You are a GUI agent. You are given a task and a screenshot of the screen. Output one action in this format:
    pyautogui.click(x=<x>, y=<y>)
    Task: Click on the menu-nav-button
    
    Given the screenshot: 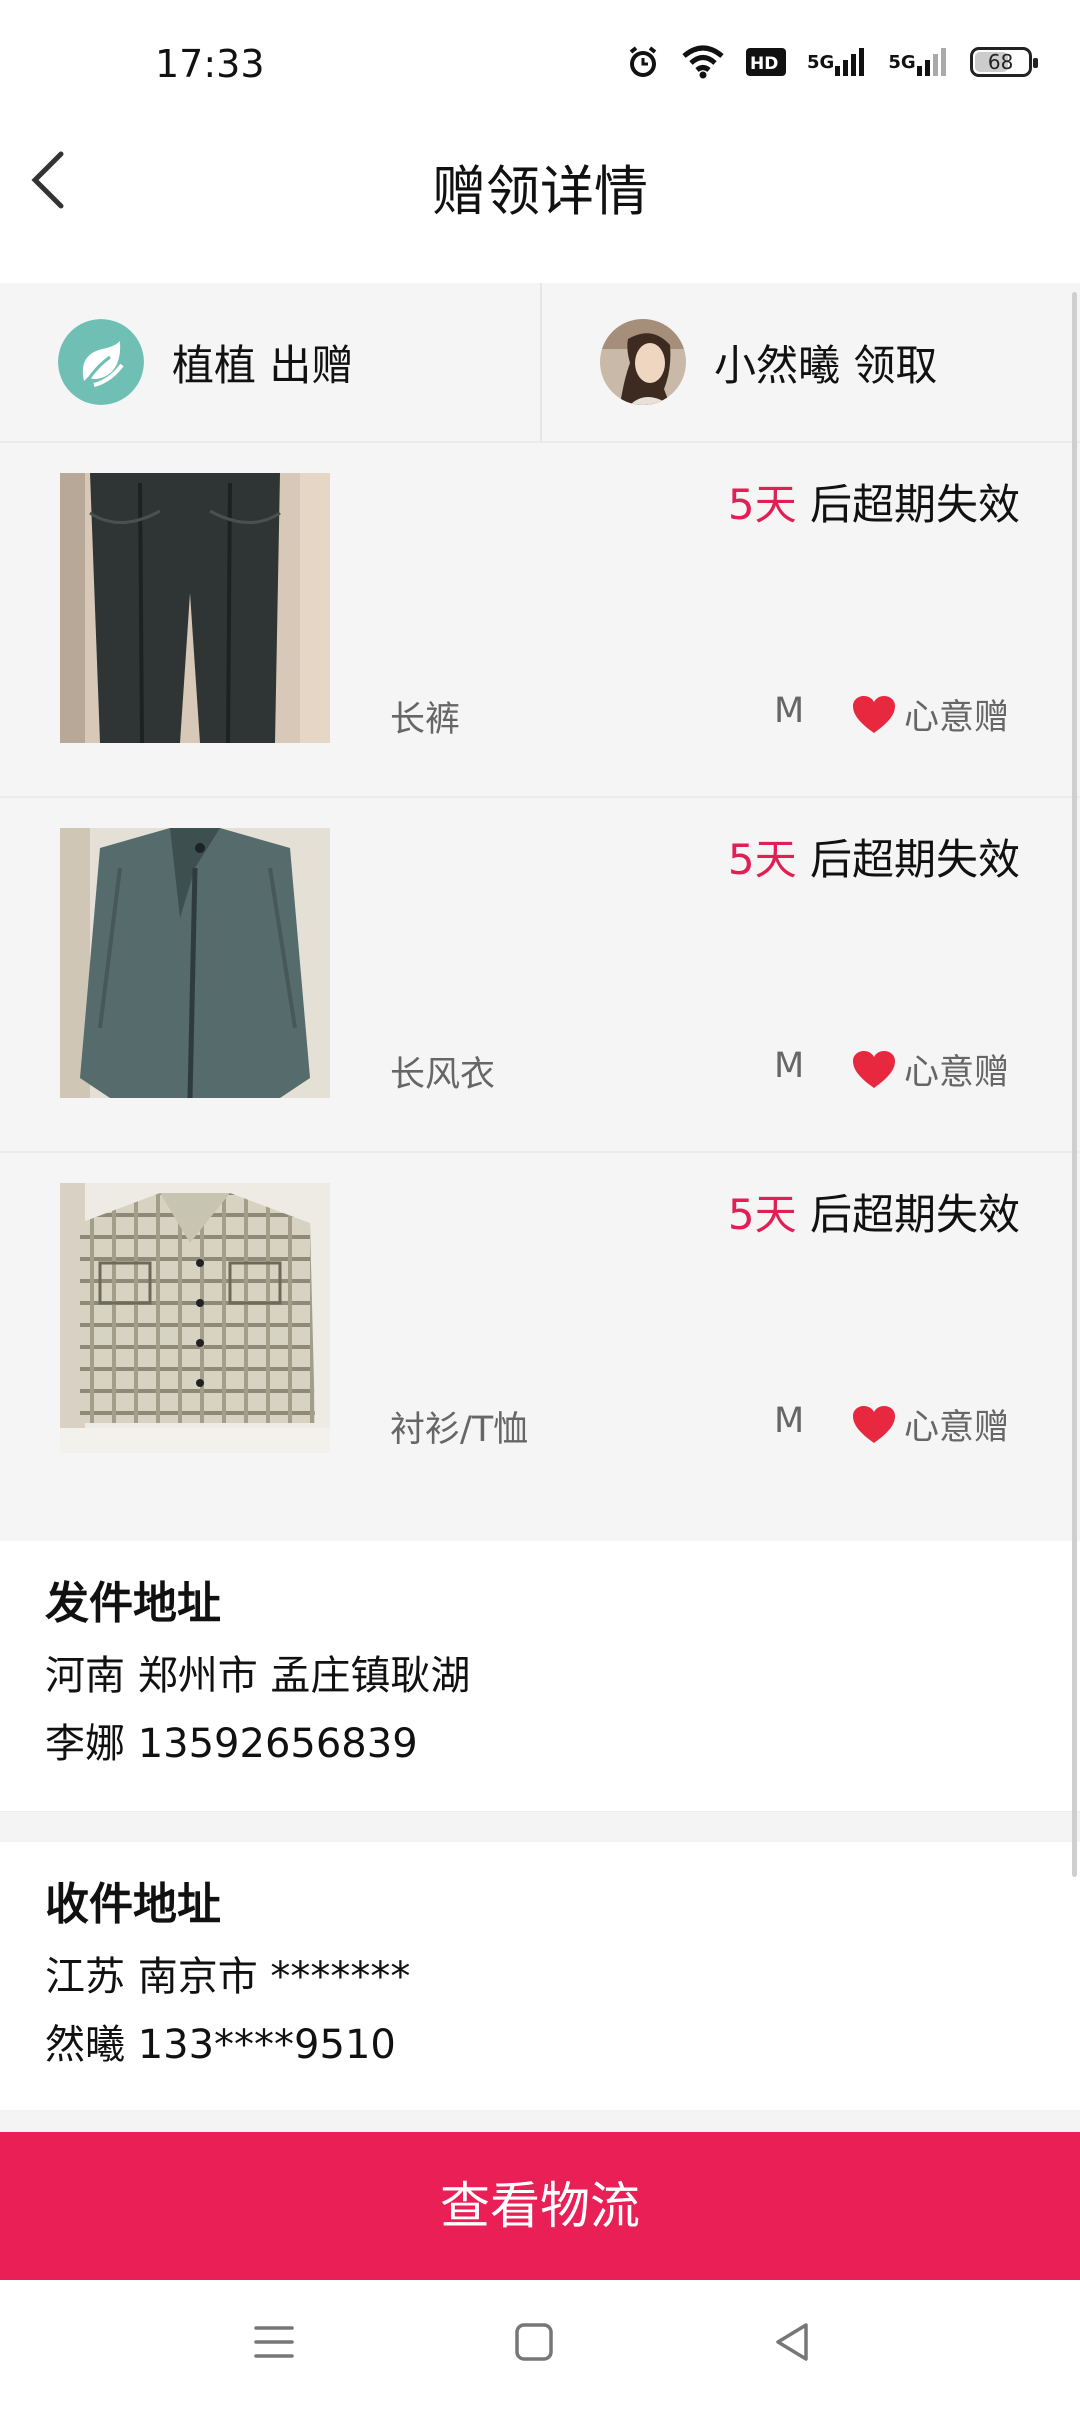 What is the action you would take?
    pyautogui.click(x=274, y=2344)
    